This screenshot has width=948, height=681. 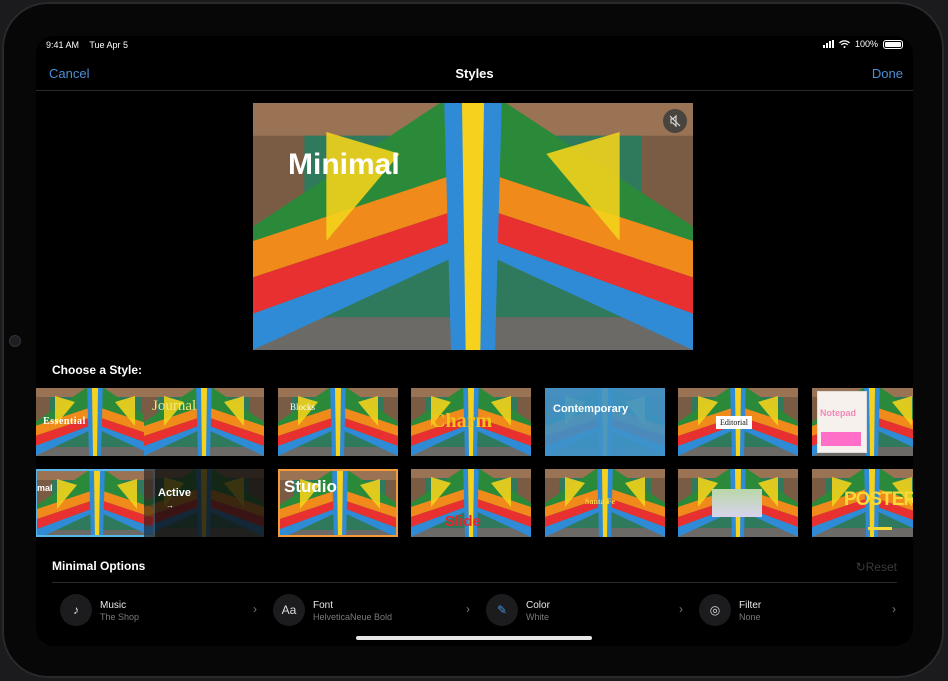 I want to click on reset-label: Reset, so click(x=881, y=567).